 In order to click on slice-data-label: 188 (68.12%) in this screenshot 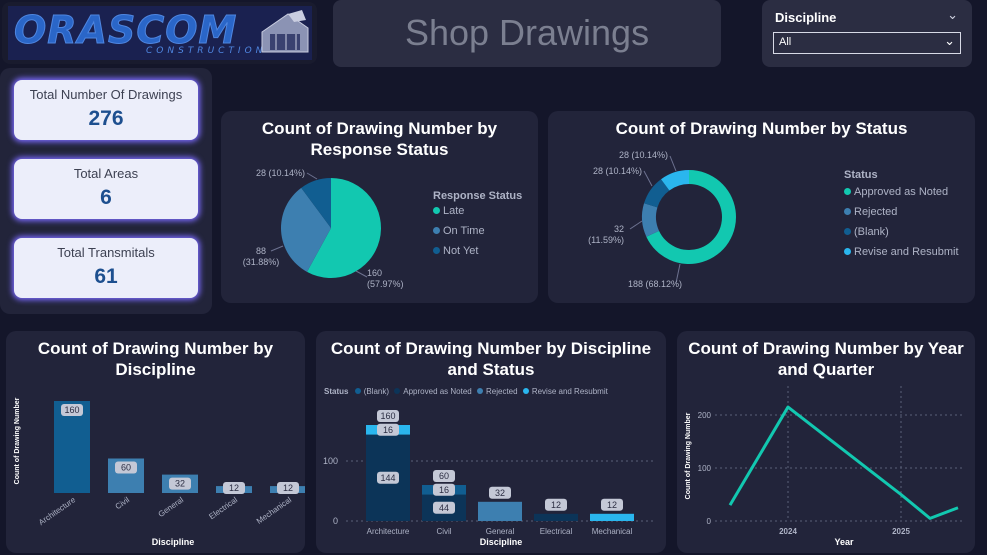, I will do `click(655, 284)`.